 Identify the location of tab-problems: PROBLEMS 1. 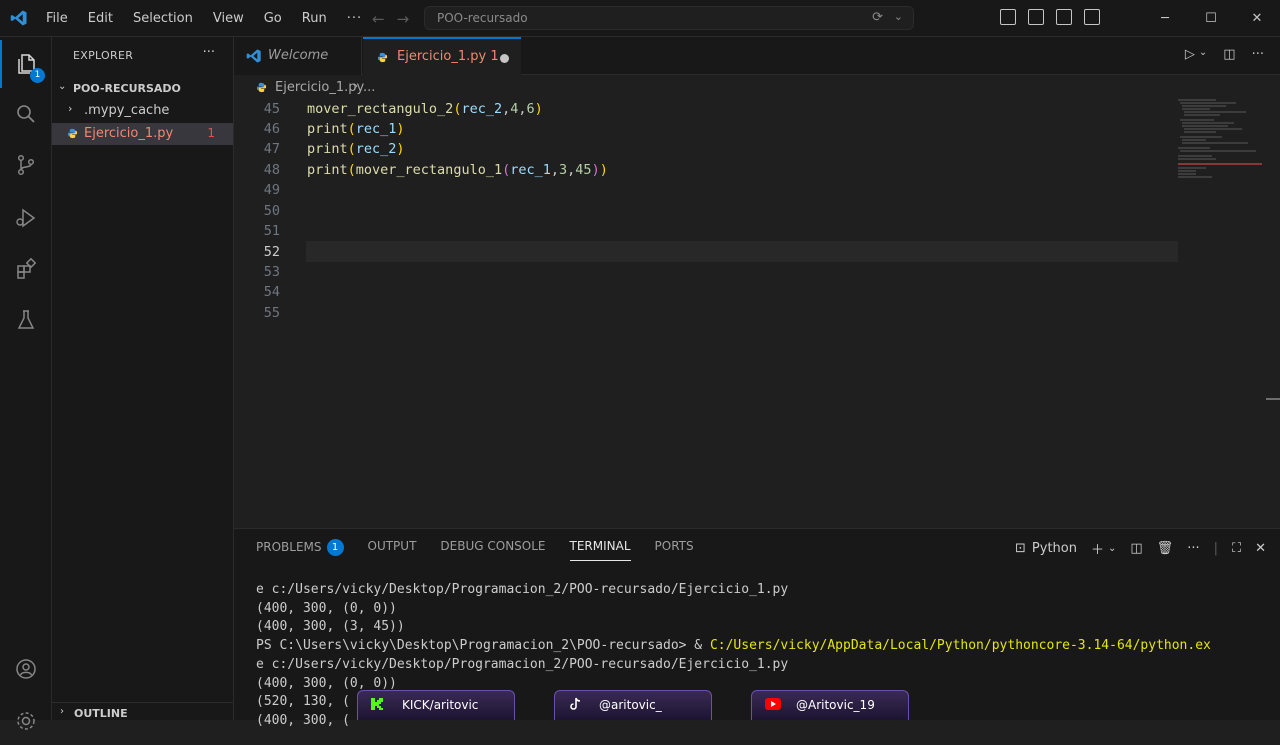
(300, 550).